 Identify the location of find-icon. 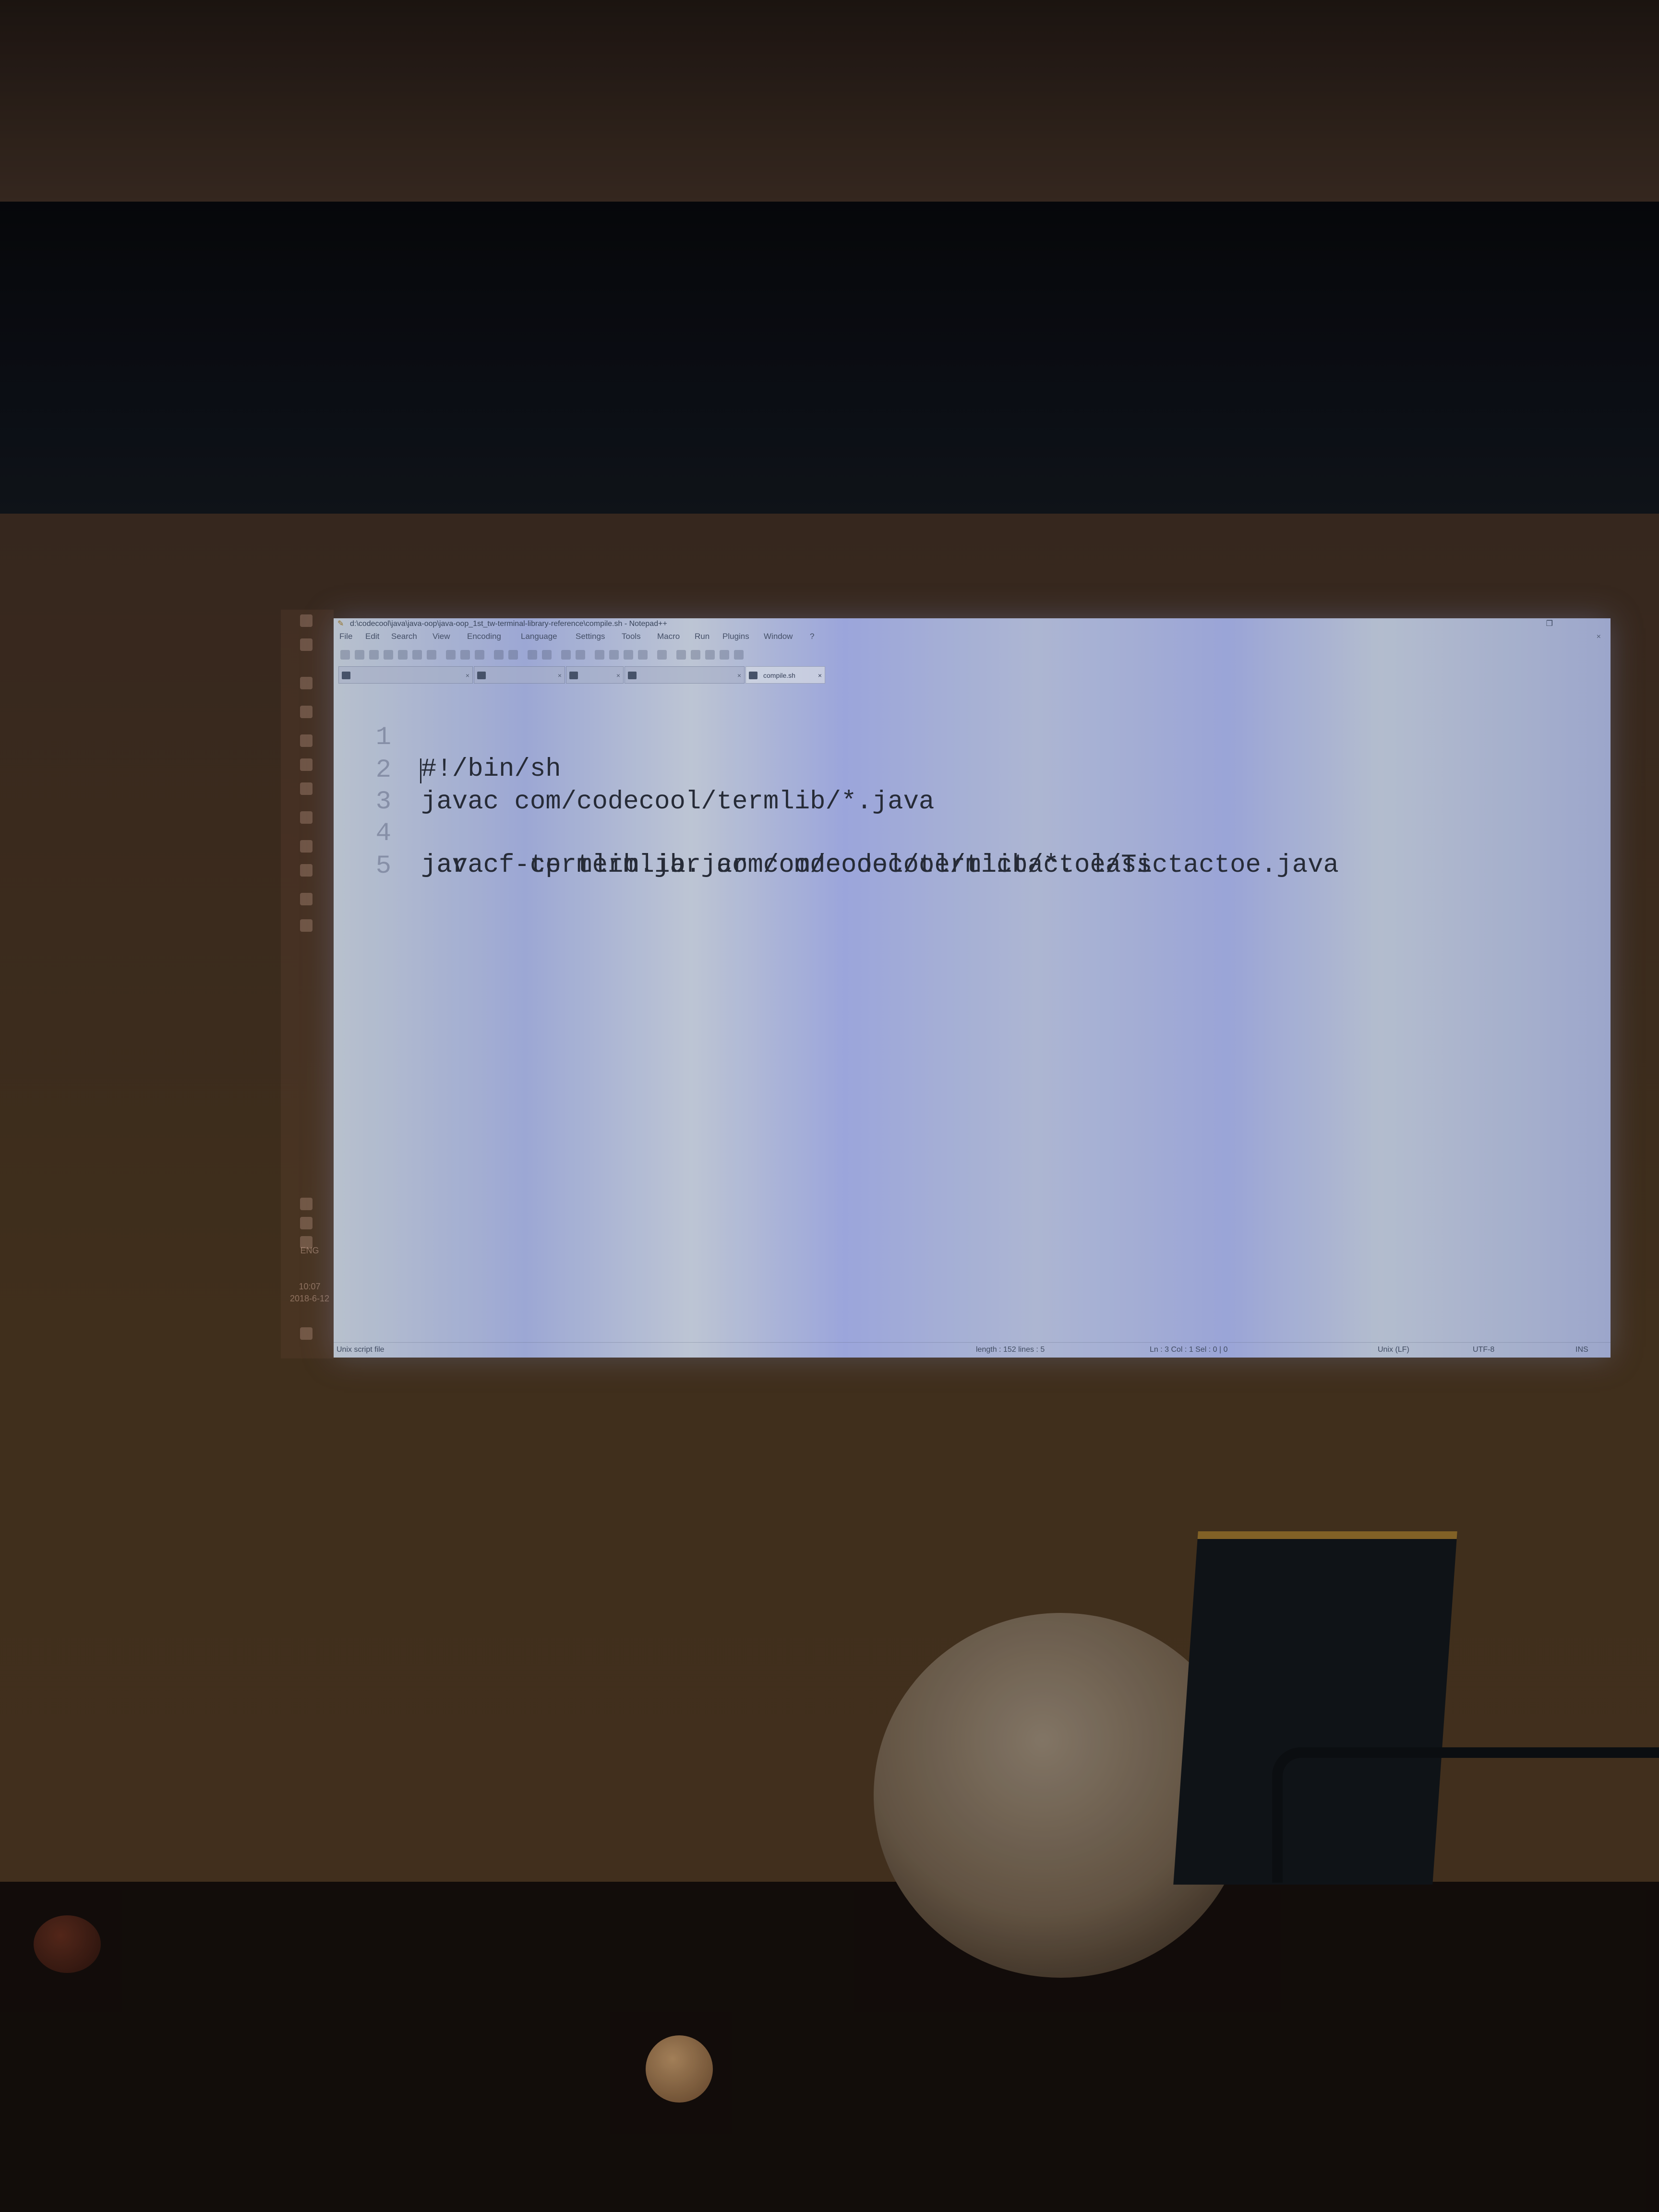
(532, 655).